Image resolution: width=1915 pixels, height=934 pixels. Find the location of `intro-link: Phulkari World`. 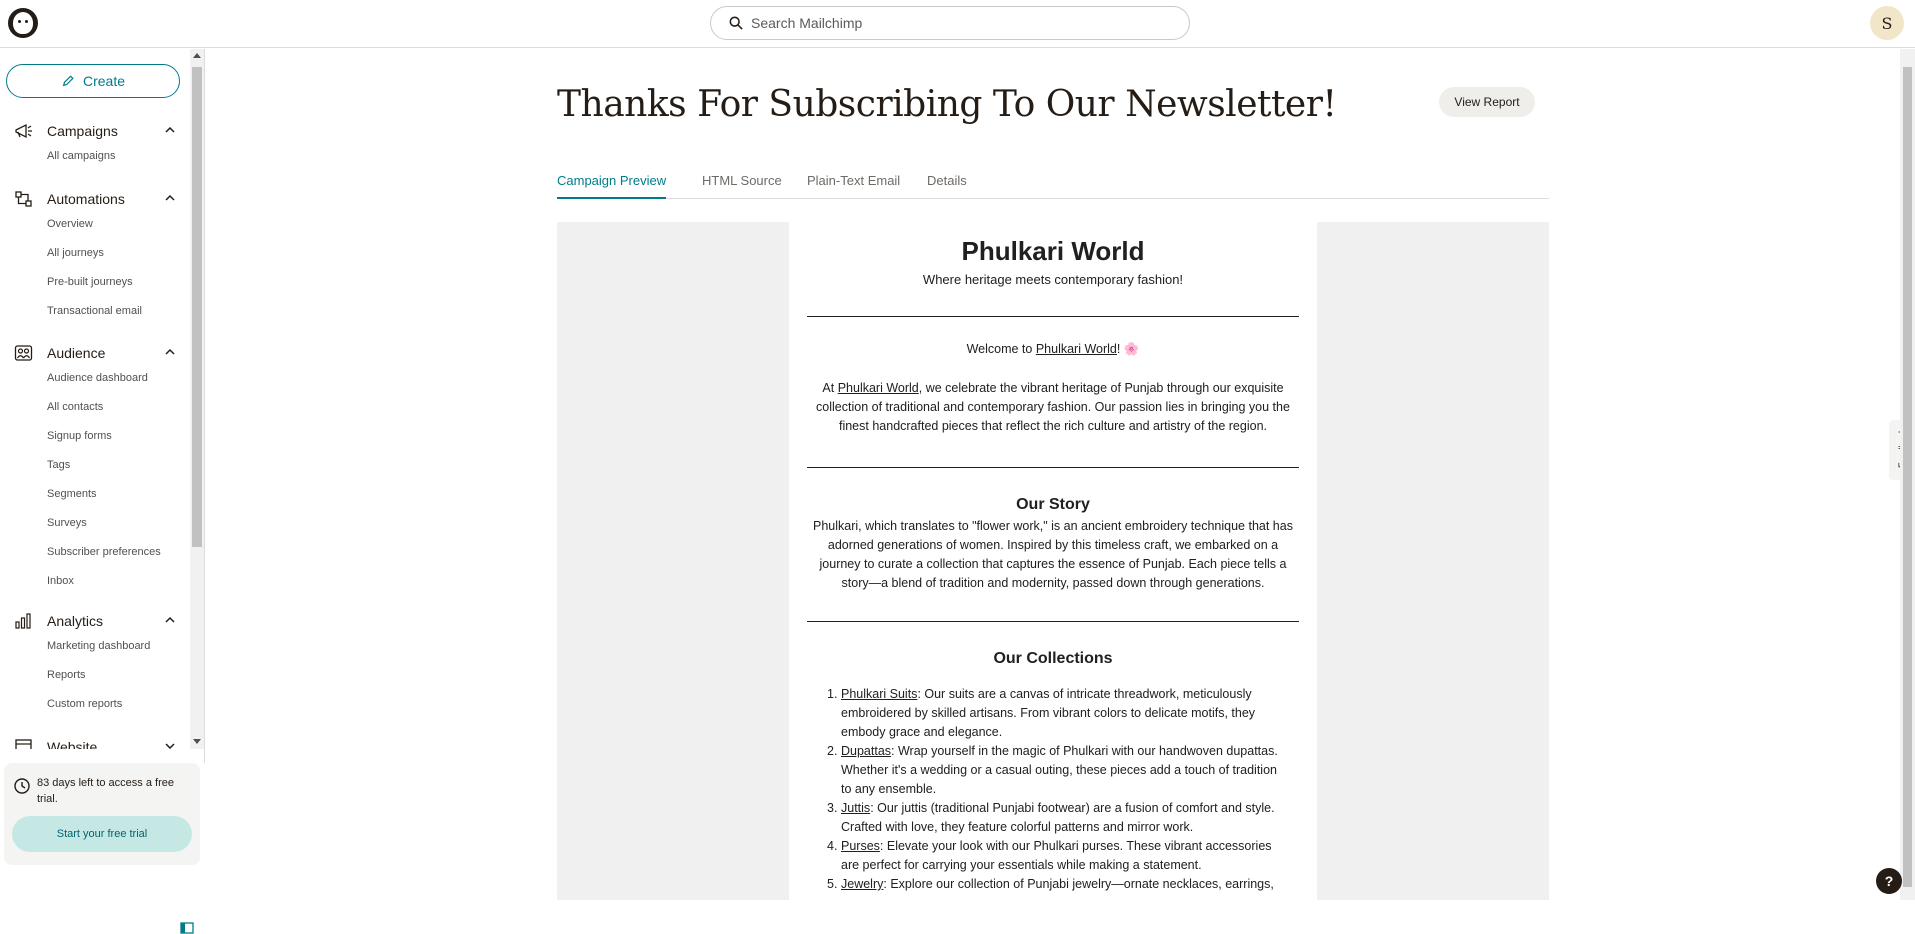

intro-link: Phulkari World is located at coordinates (878, 388).